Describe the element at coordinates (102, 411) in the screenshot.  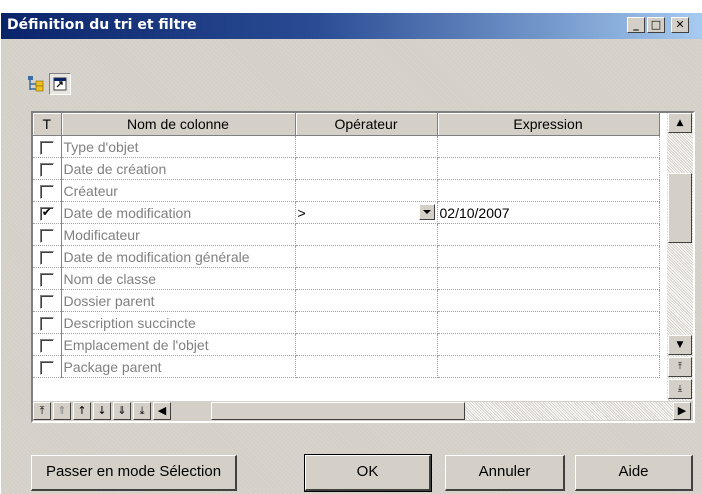
I see `move-down-icon: ↓` at that location.